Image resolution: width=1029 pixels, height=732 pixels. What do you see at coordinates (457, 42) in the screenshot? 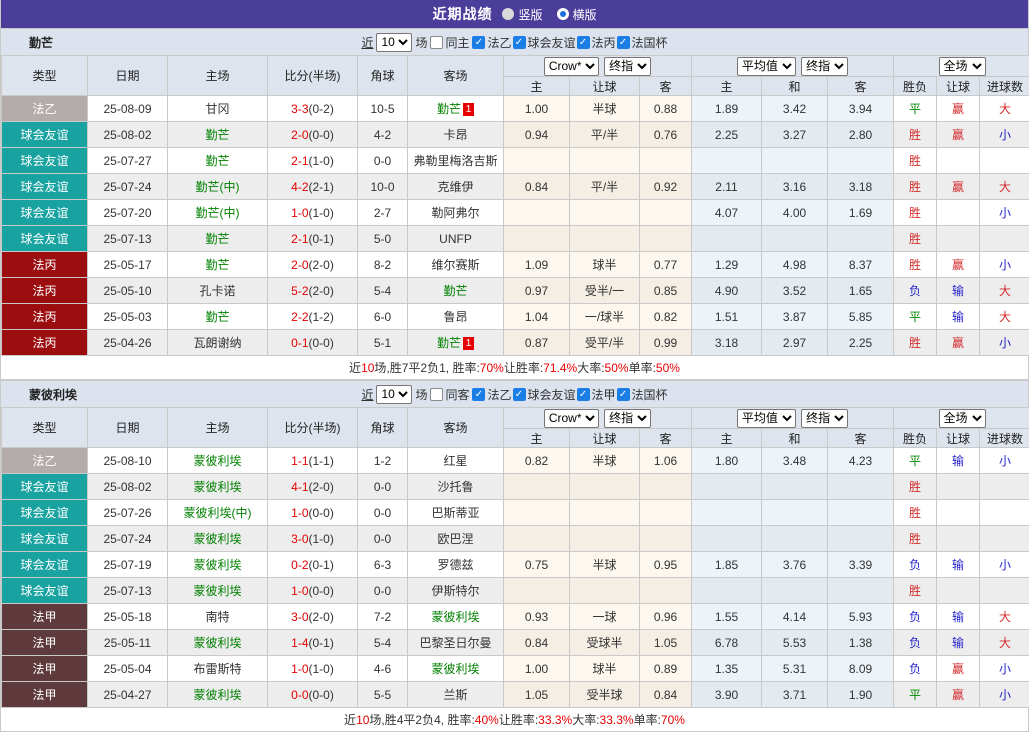
I see `same-home-label: 同主` at bounding box center [457, 42].